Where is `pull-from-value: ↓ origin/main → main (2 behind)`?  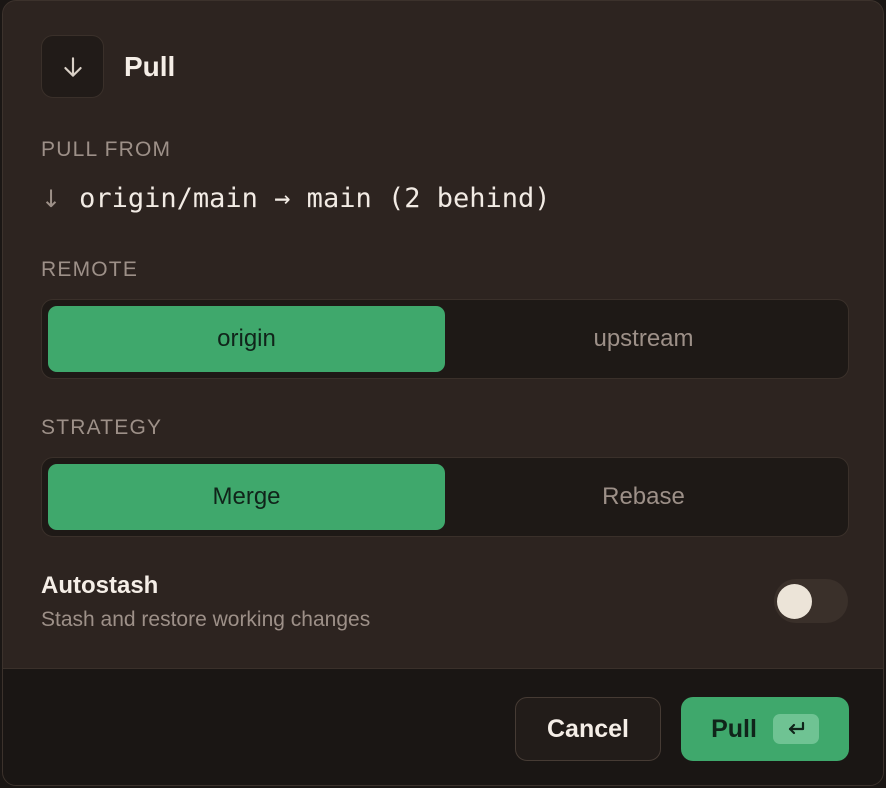
pull-from-value: ↓ origin/main → main (2 behind) is located at coordinates (296, 198).